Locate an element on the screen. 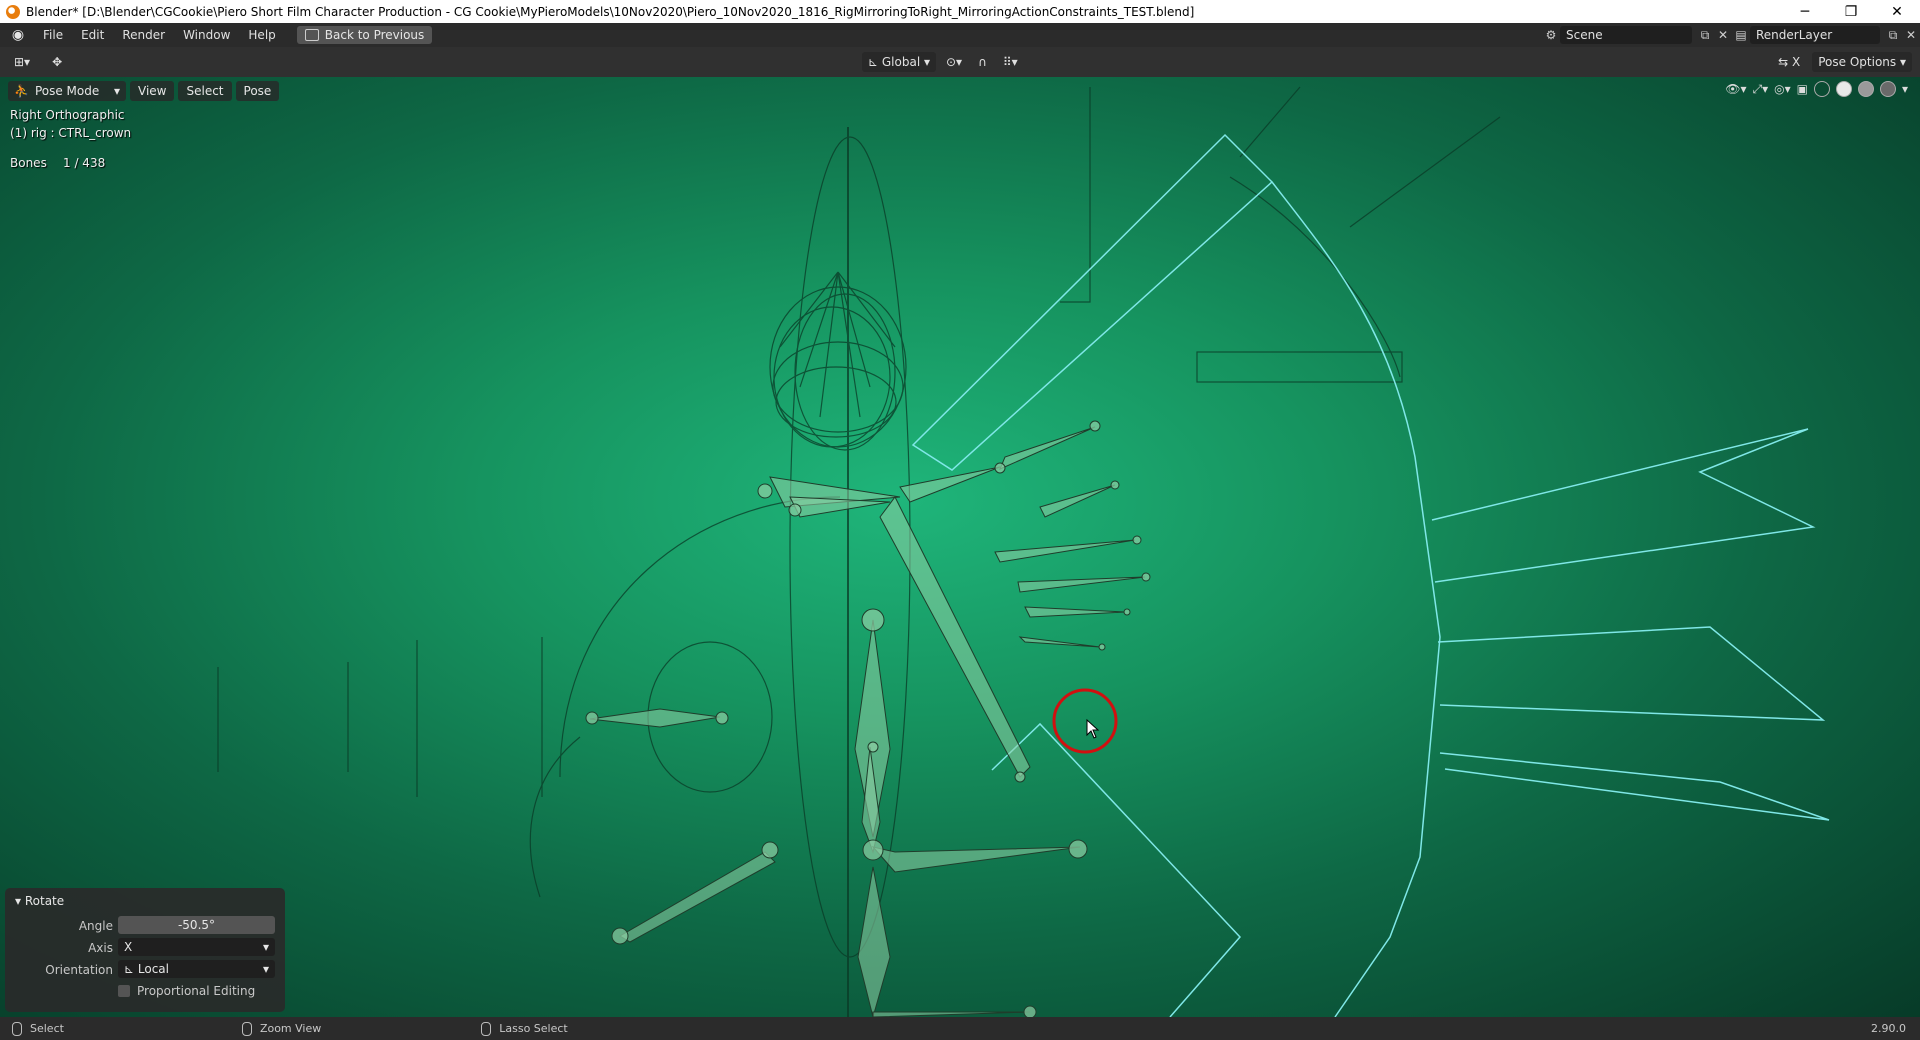 The height and width of the screenshot is (1040, 1920). back-icon is located at coordinates (311, 35).